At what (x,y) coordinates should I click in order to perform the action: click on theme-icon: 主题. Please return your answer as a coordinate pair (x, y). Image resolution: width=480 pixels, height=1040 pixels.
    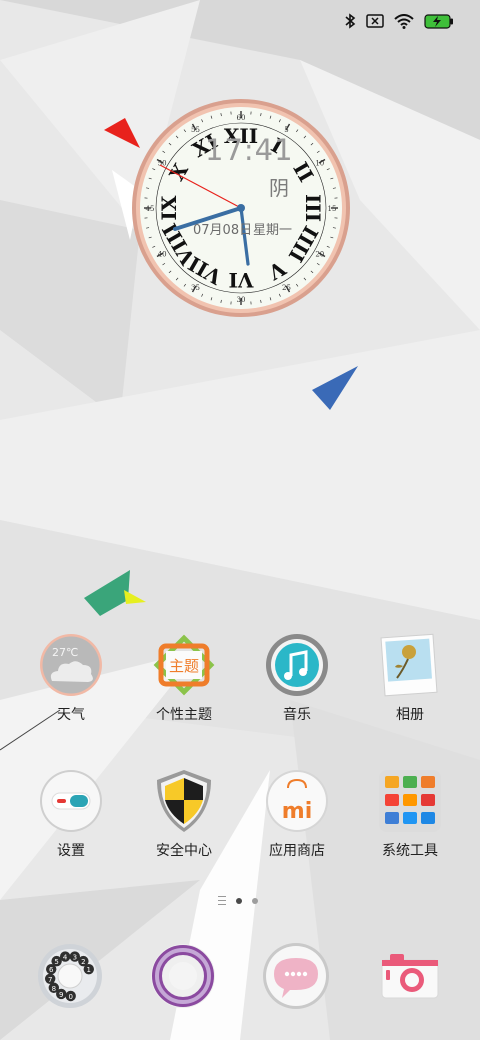
    Looking at the image, I should click on (184, 665).